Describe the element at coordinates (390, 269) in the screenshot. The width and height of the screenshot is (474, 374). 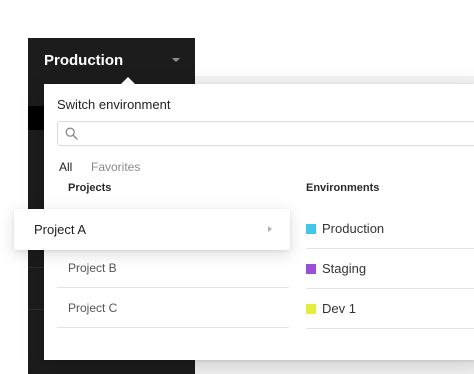
I see `environment-row-staging: Staging` at that location.